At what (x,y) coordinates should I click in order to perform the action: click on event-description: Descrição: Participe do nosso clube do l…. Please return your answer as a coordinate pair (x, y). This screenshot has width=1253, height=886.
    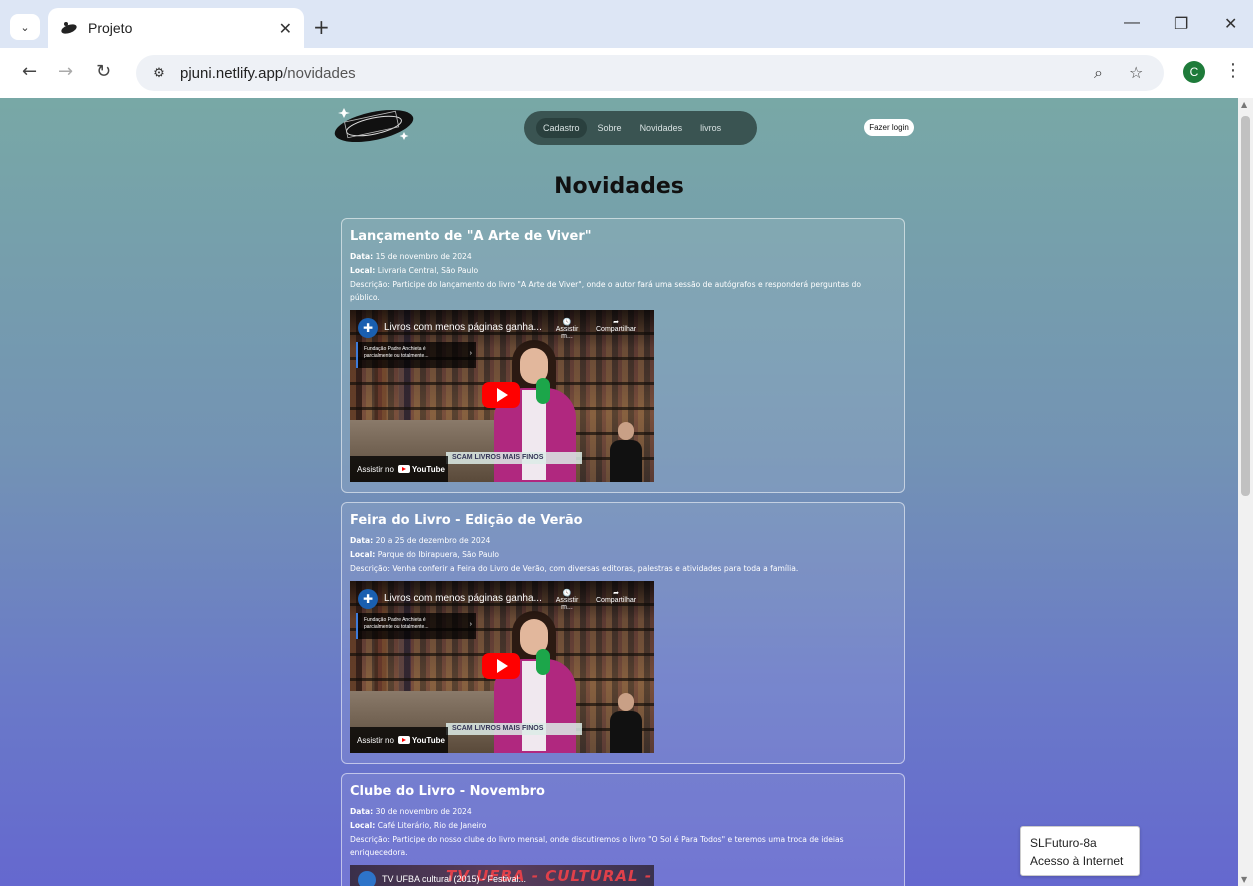
    Looking at the image, I should click on (597, 846).